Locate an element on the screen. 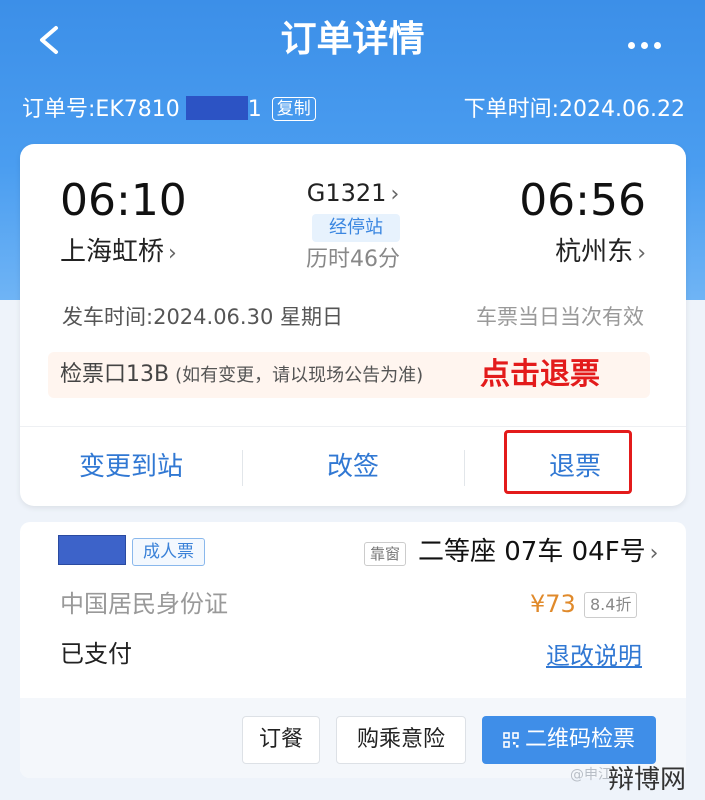 Image resolution: width=705 pixels, height=800 pixels. order-time: 下单时间:2024.06.22 is located at coordinates (574, 110).